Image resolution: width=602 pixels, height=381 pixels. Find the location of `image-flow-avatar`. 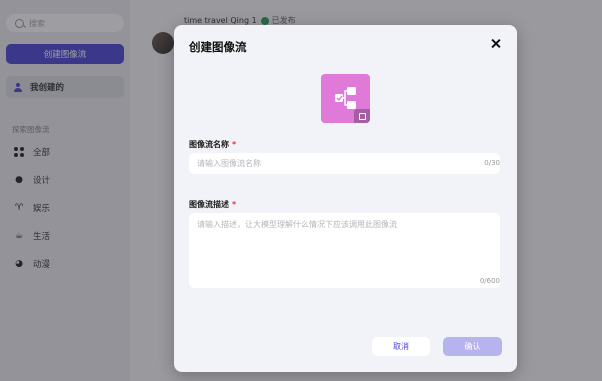

image-flow-avatar is located at coordinates (345, 98).